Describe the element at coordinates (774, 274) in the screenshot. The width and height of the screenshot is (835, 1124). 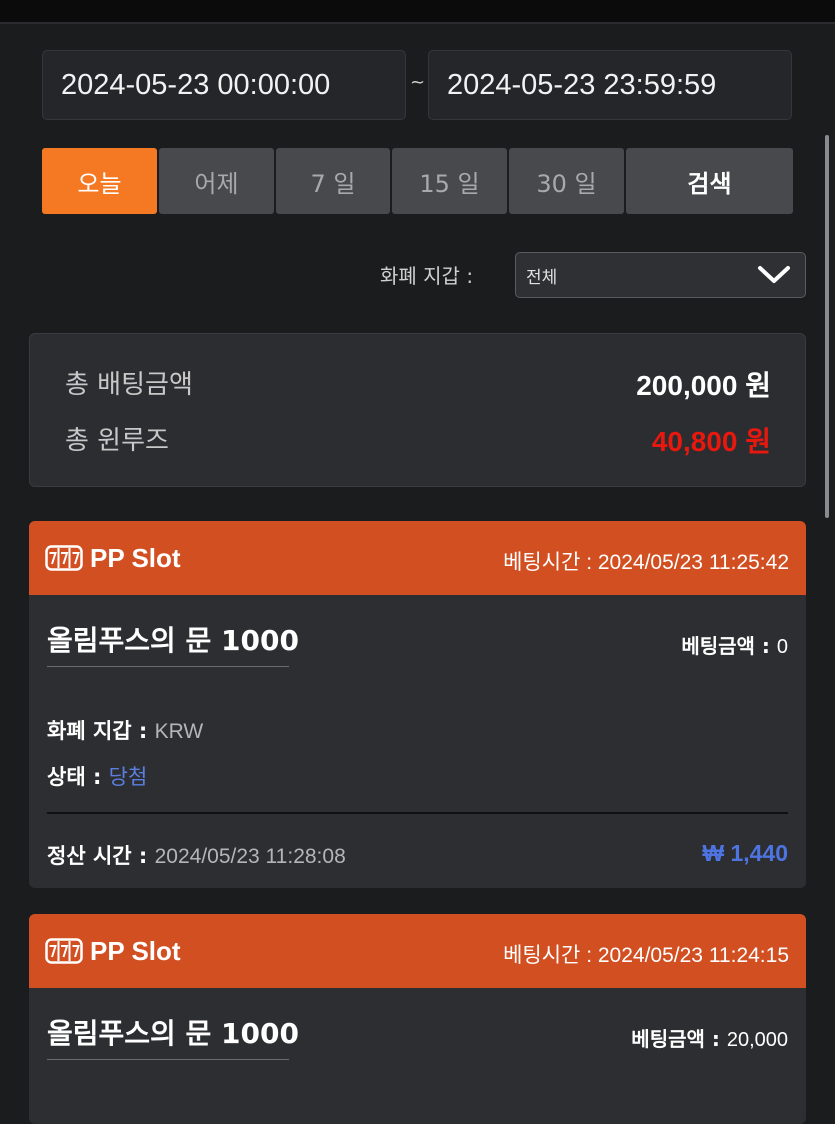
I see `chevron-down-icon` at that location.